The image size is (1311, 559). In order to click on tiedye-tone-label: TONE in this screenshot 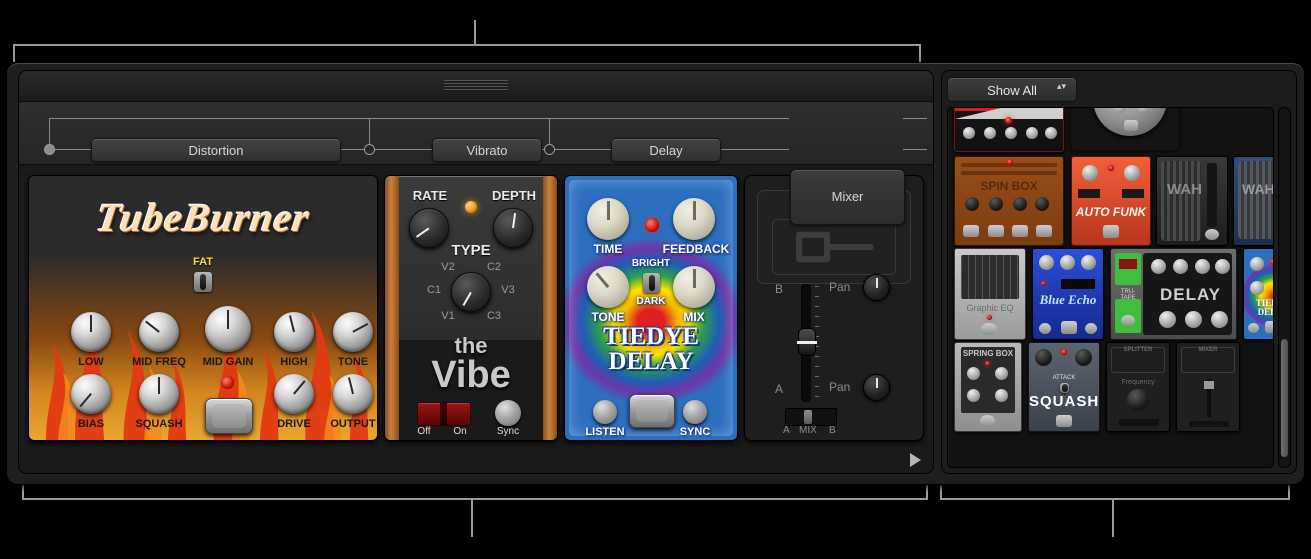, I will do `click(608, 317)`.